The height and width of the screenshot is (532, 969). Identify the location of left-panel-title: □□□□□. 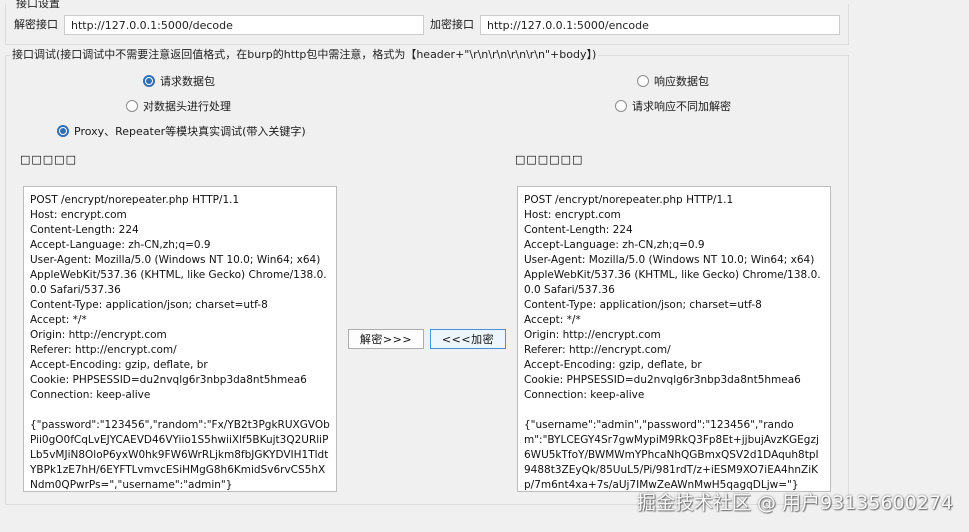
(48, 159).